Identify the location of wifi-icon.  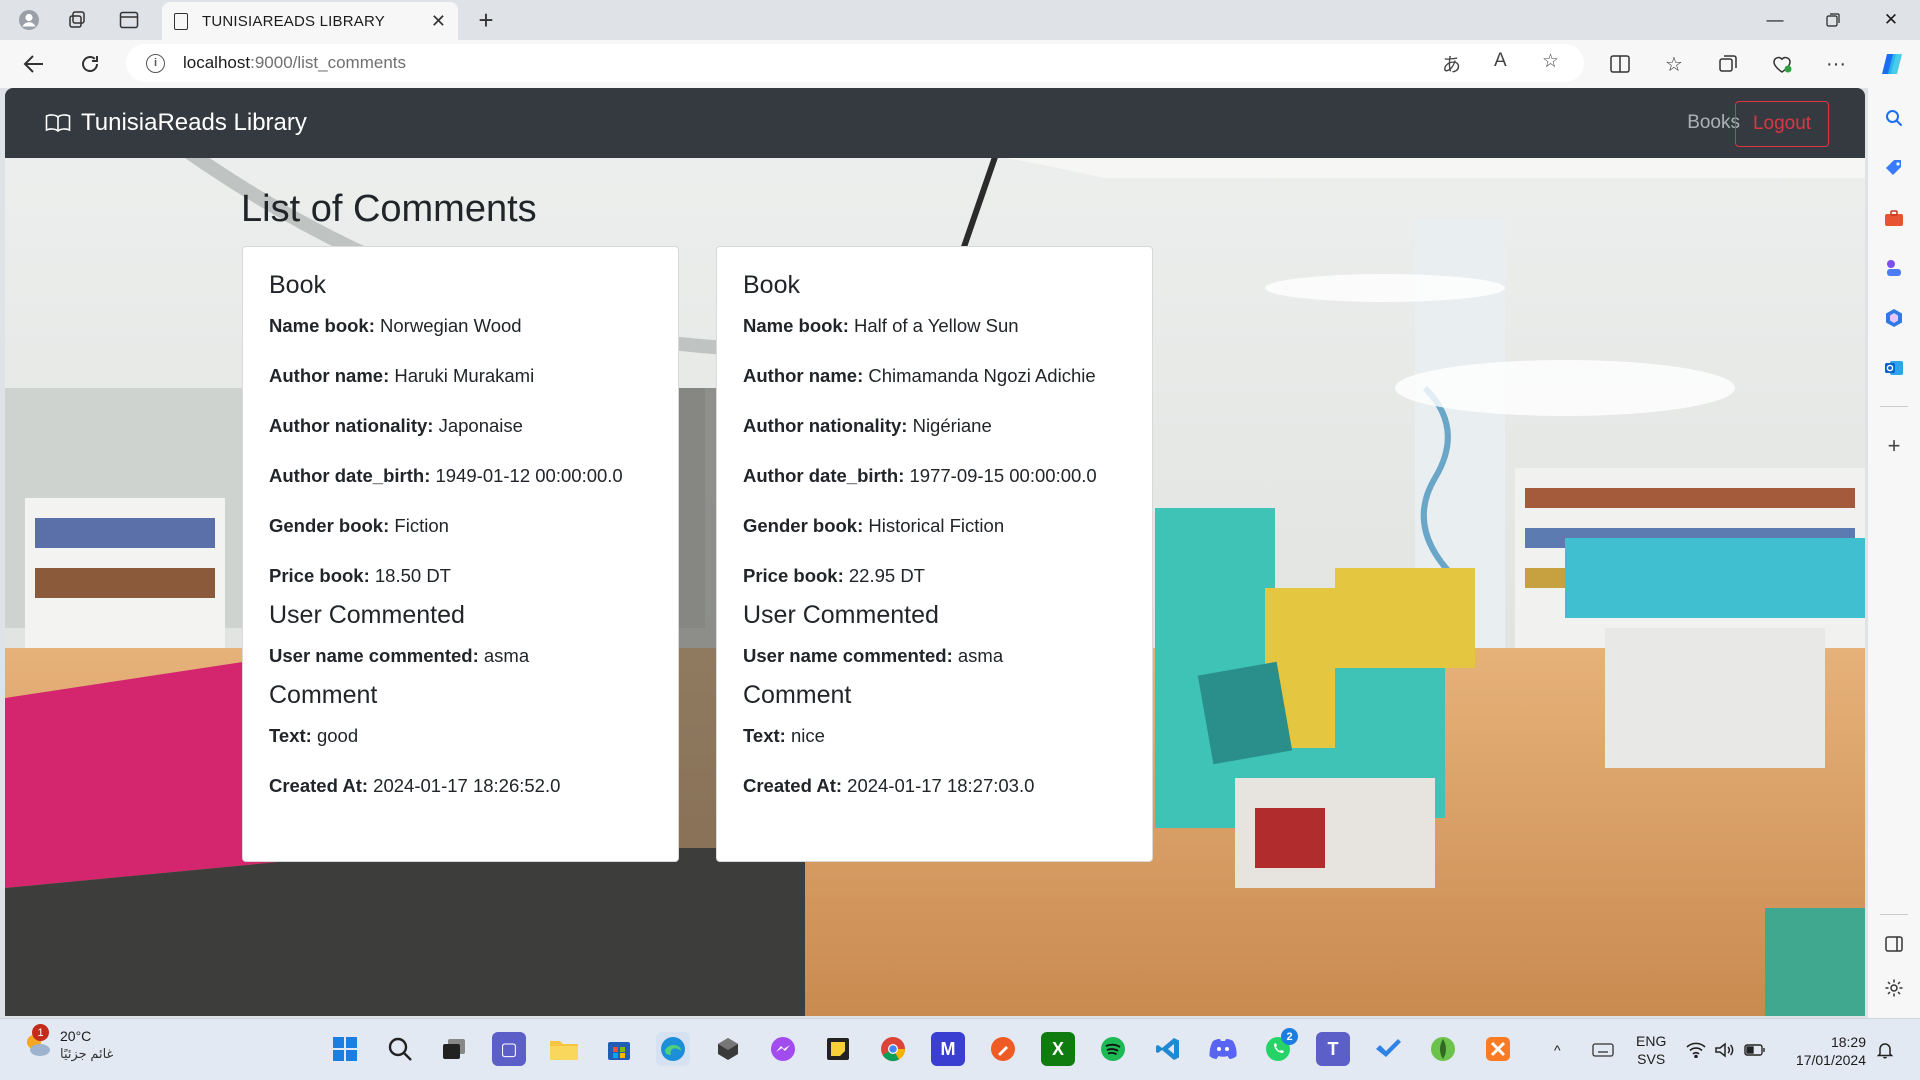
(1696, 1049).